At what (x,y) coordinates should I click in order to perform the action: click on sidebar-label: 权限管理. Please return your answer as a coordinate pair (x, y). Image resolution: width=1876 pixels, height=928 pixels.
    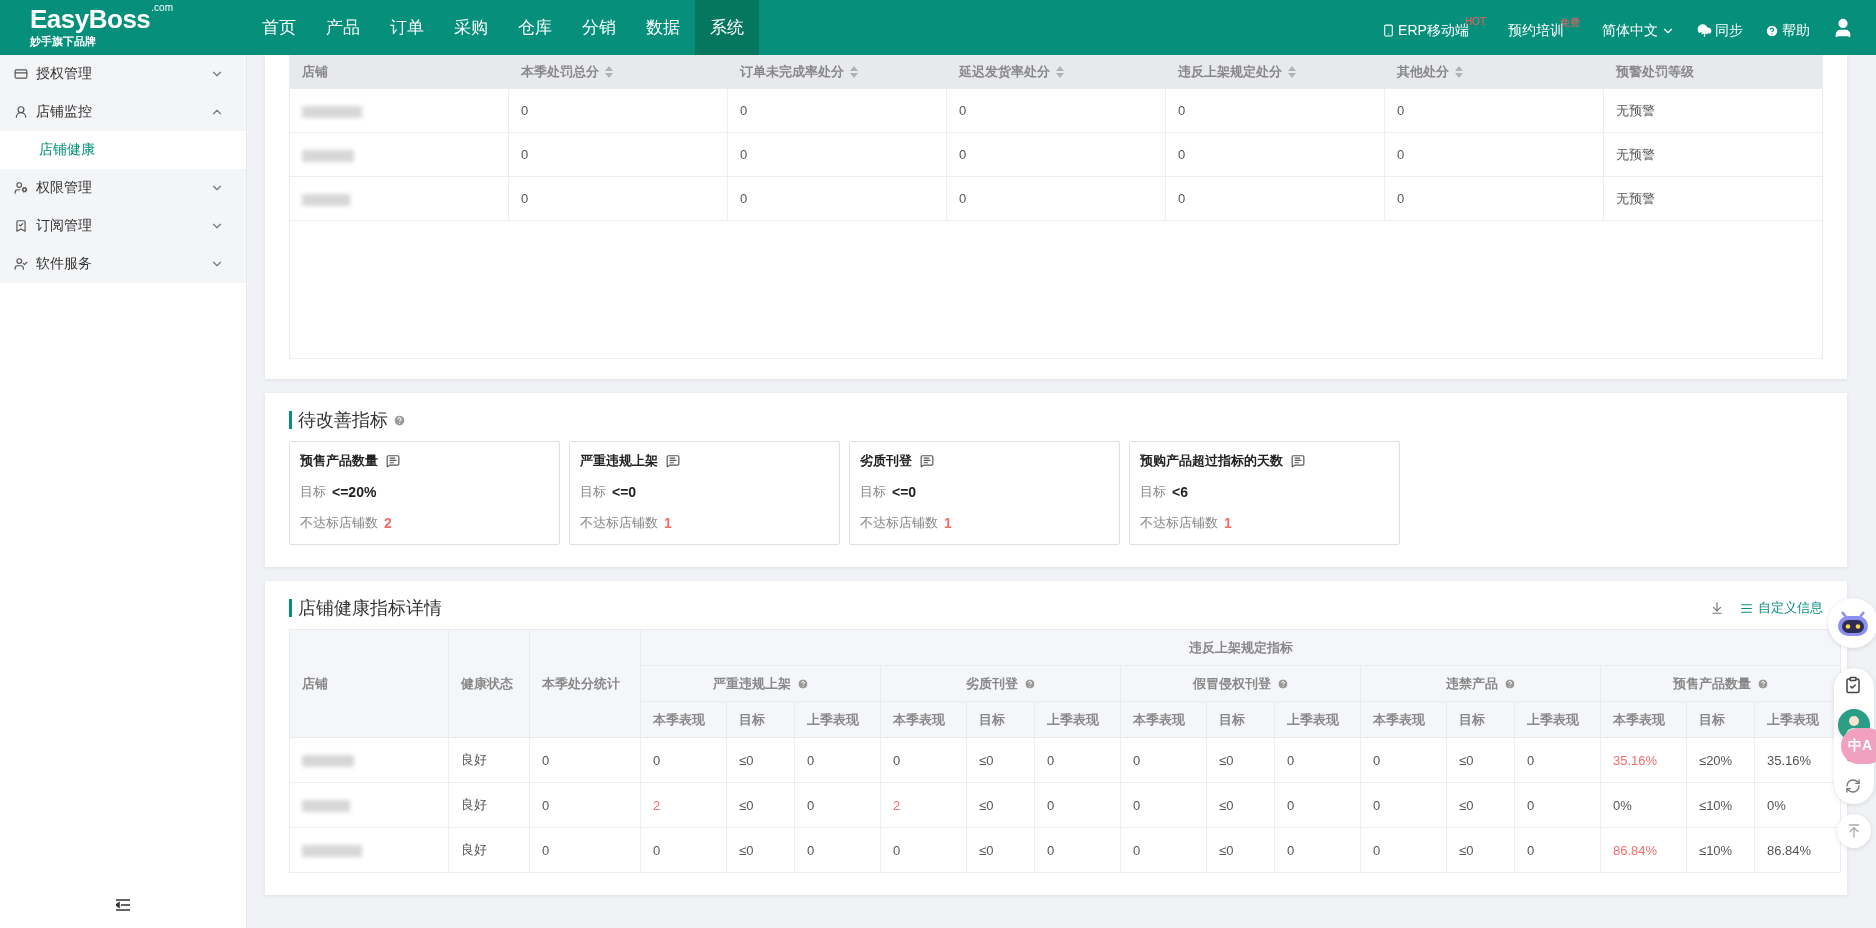
    Looking at the image, I should click on (119, 188).